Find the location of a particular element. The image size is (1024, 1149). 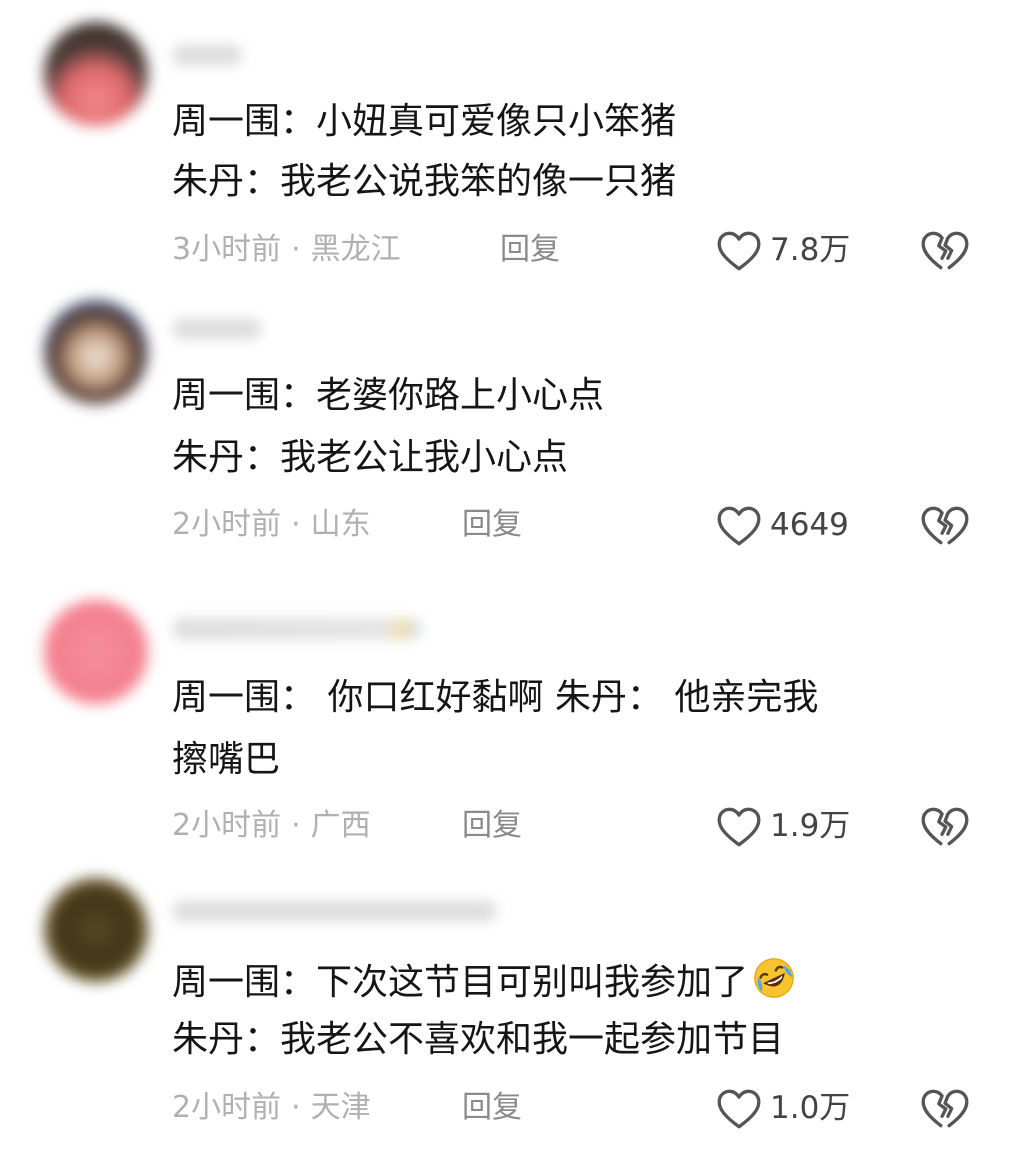

comment-meta: 2小时前 · 广西 is located at coordinates (271, 826).